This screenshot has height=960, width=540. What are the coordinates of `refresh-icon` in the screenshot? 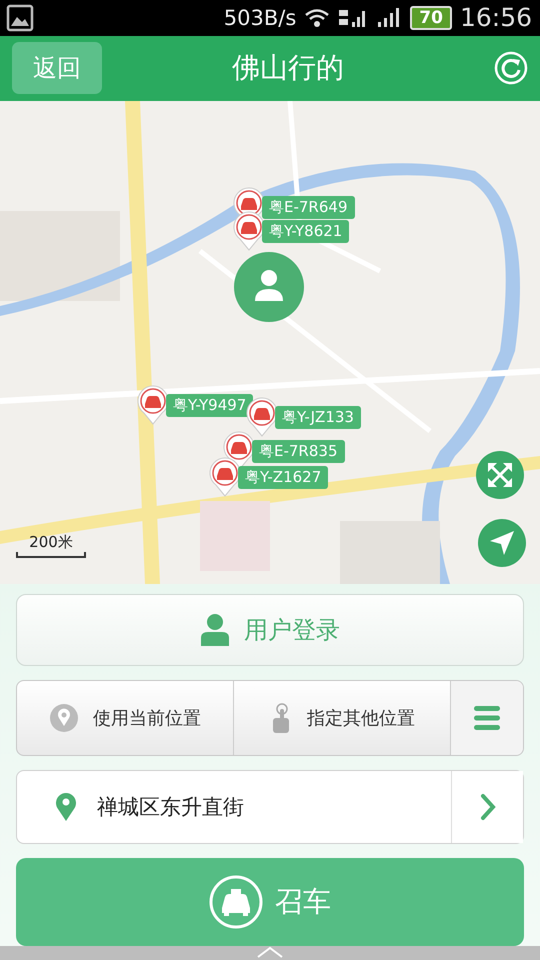 It's located at (511, 68).